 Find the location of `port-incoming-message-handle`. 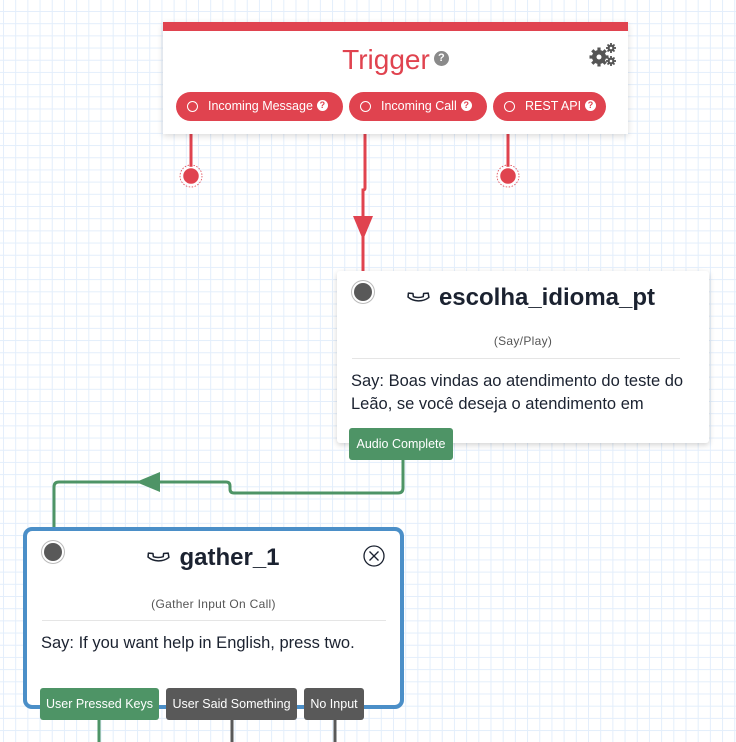

port-incoming-message-handle is located at coordinates (191, 176).